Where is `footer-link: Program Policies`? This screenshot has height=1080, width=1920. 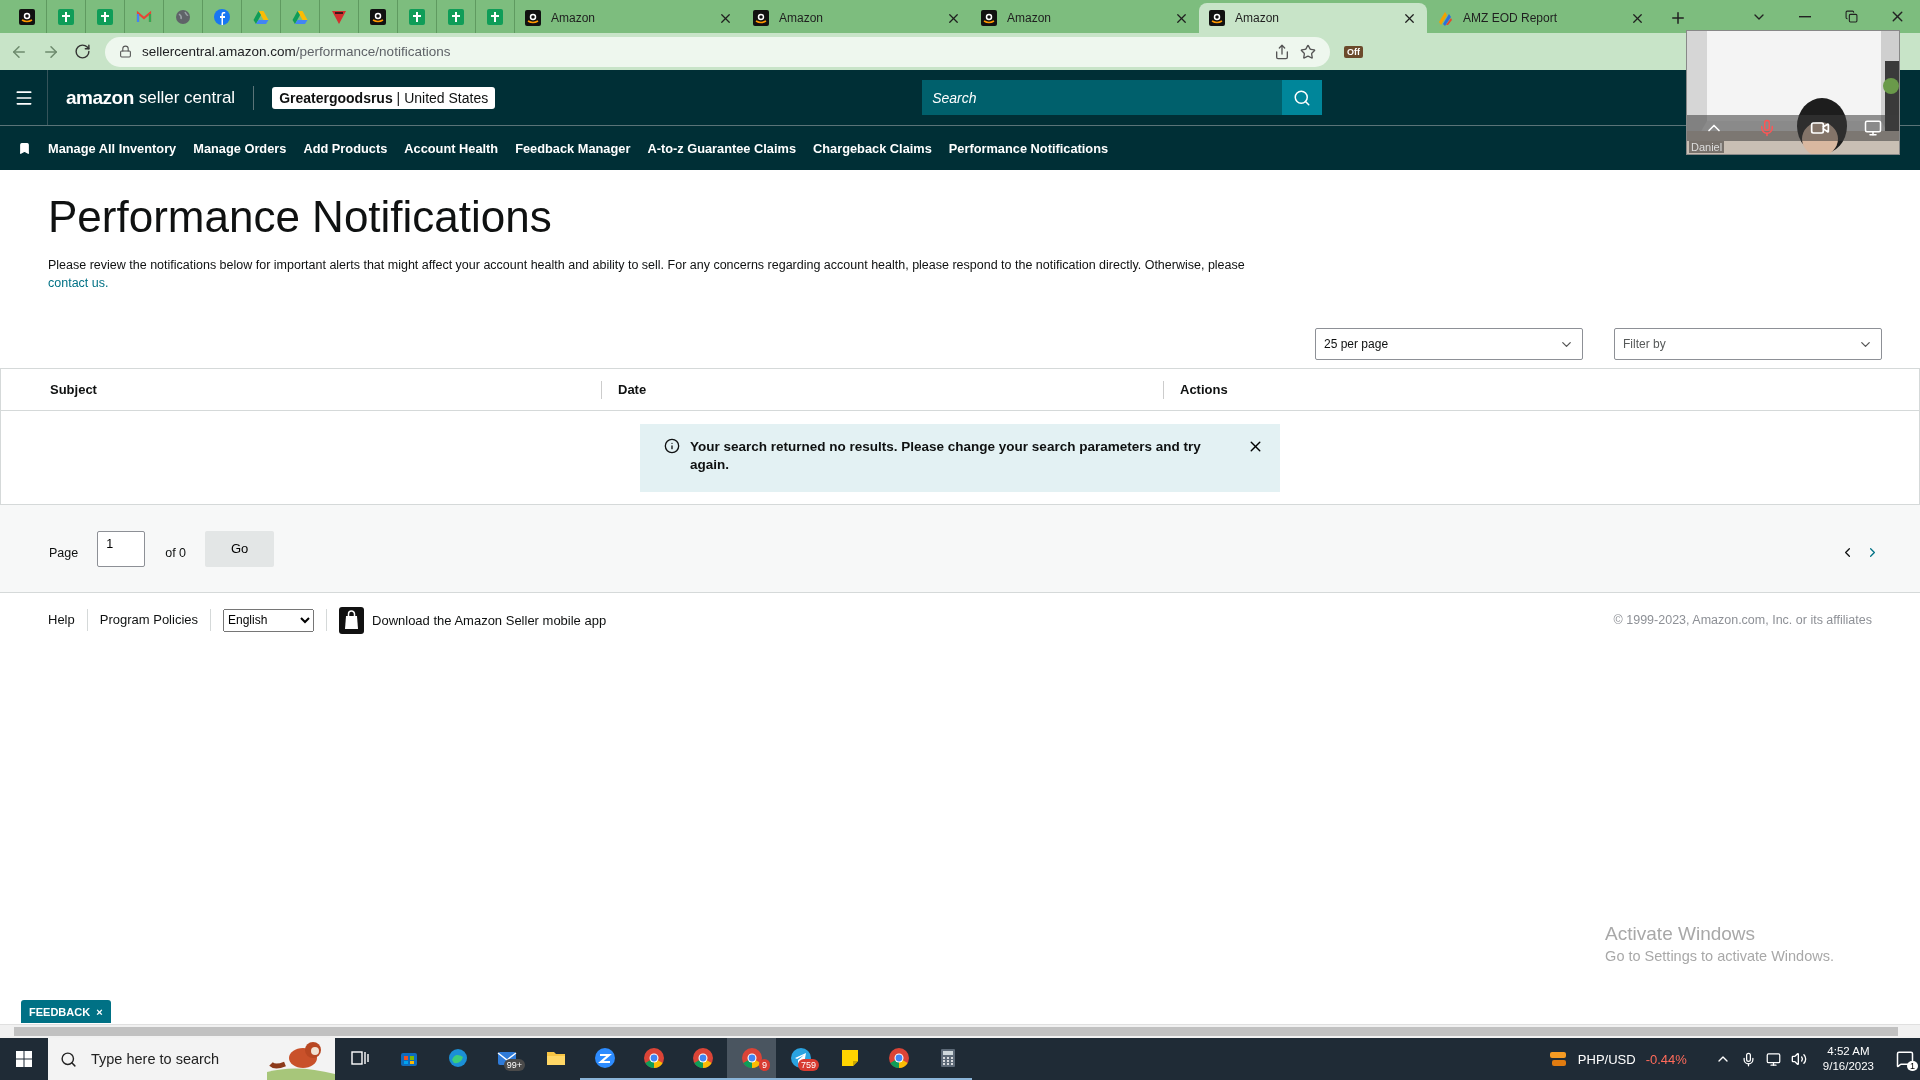
footer-link: Program Policies is located at coordinates (149, 620).